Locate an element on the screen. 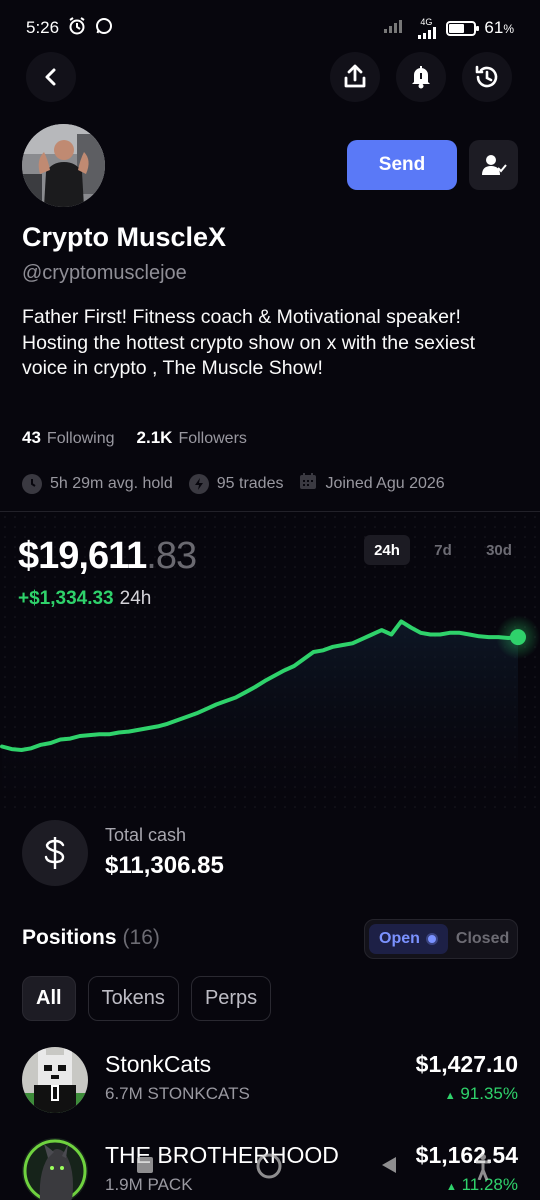 The height and width of the screenshot is (1200, 540). followers-count: 2.1K is located at coordinates (154, 437).